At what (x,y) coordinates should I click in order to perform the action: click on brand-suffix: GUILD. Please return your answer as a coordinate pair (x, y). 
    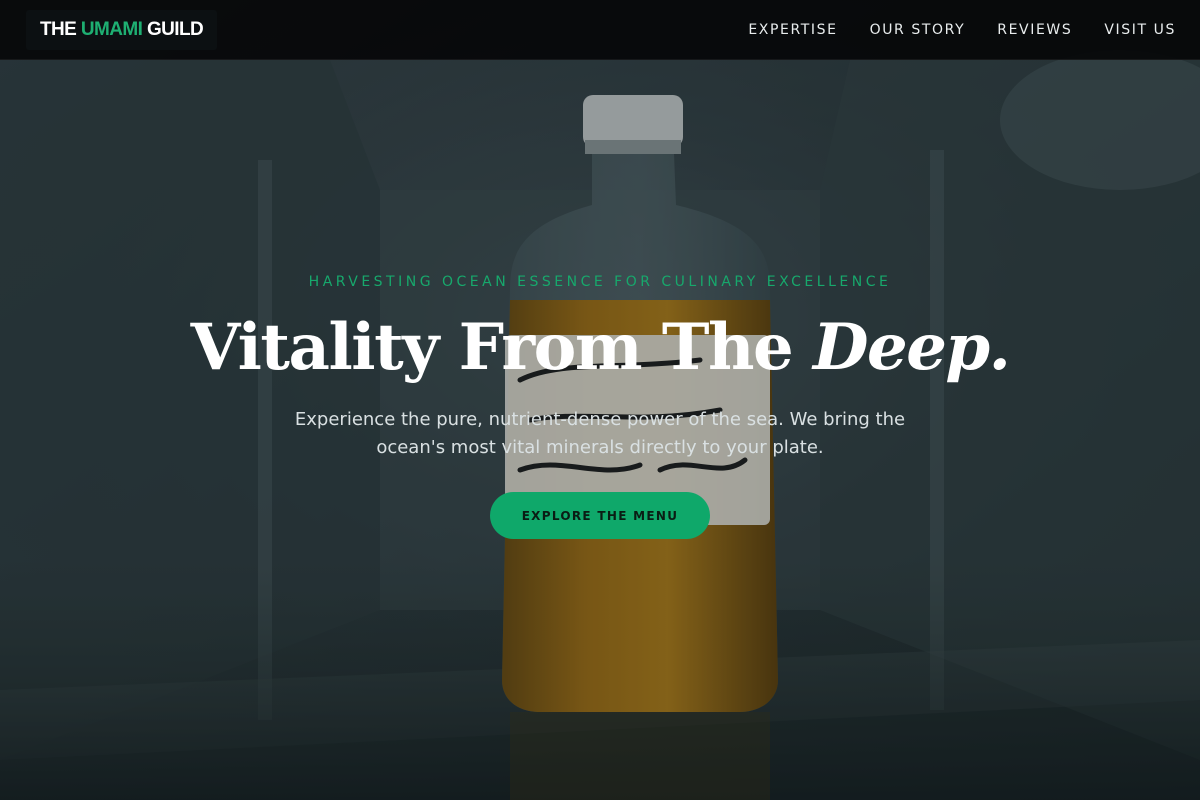
    Looking at the image, I should click on (173, 29).